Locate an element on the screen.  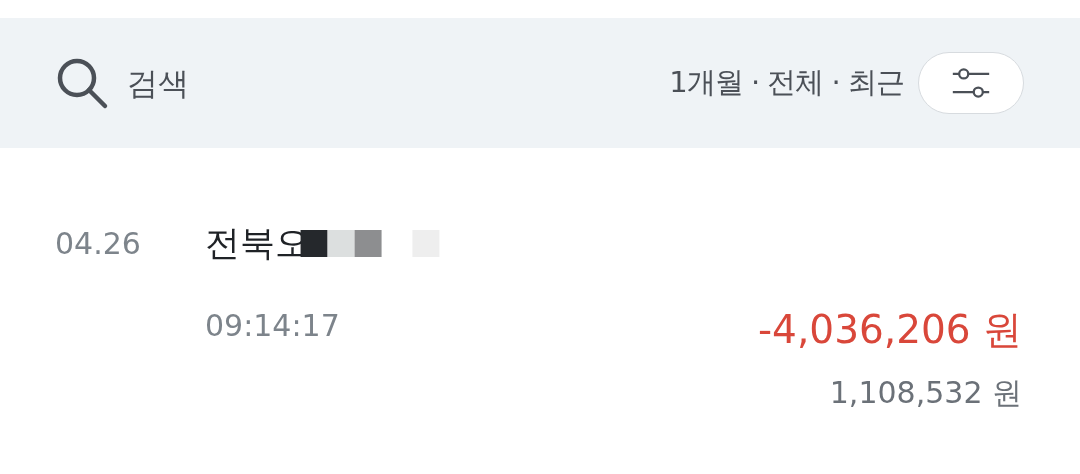
balance-amount: 1,108,532 원 is located at coordinates (925, 393).